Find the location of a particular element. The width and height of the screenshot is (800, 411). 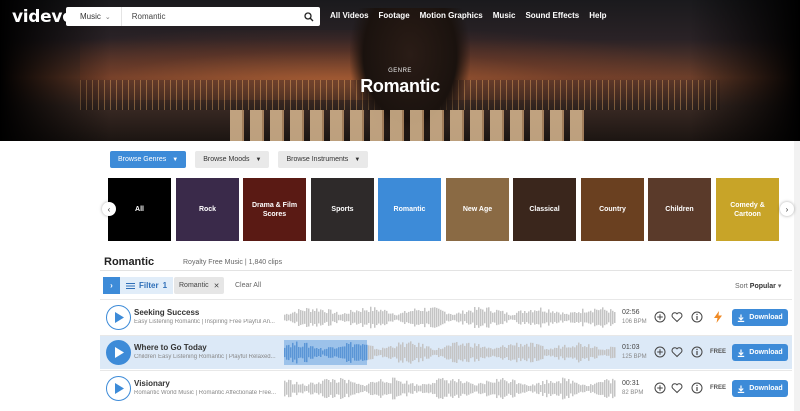

track-title: Where to Go Today is located at coordinates (170, 347).